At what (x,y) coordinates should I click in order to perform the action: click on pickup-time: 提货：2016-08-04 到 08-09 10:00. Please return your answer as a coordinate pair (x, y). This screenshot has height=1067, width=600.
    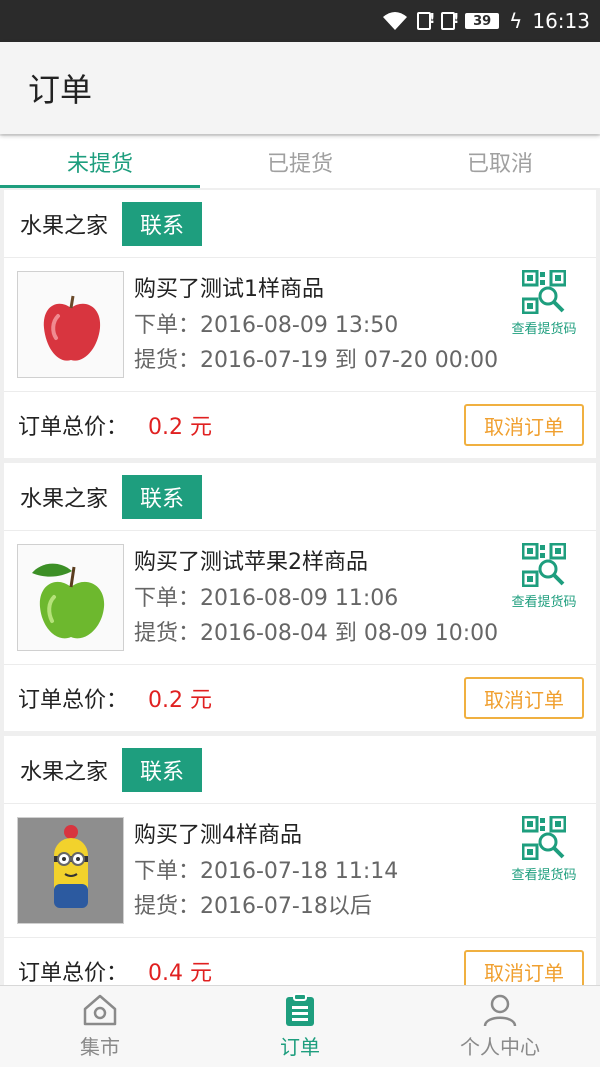
    Looking at the image, I should click on (316, 633).